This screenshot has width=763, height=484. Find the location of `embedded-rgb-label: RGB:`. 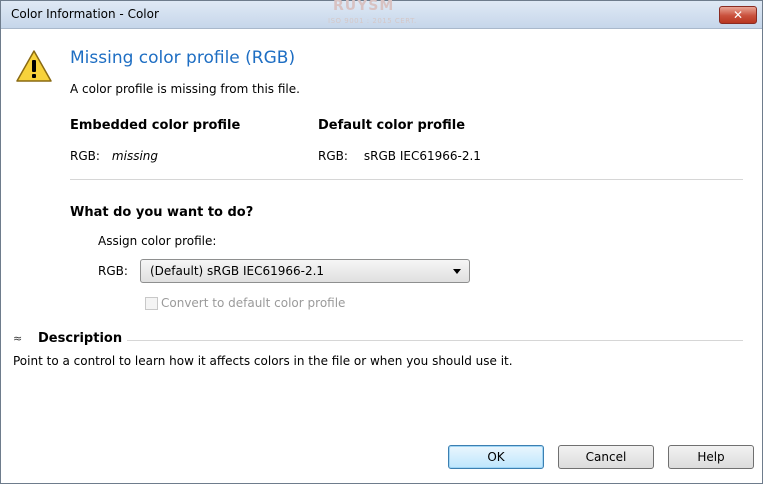

embedded-rgb-label: RGB: is located at coordinates (85, 156).